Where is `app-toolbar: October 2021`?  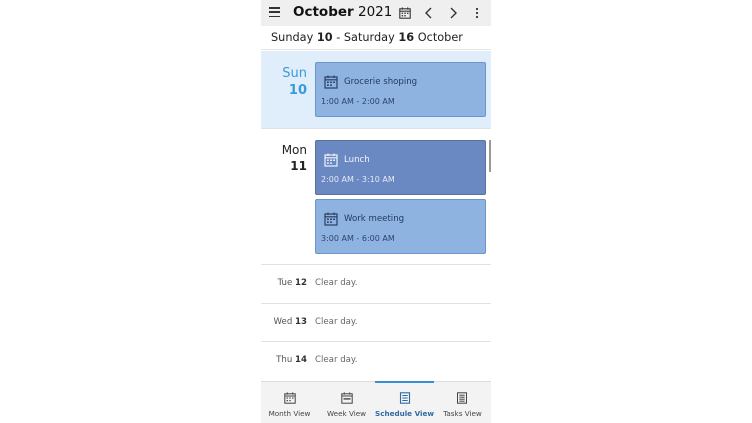 app-toolbar: October 2021 is located at coordinates (376, 13).